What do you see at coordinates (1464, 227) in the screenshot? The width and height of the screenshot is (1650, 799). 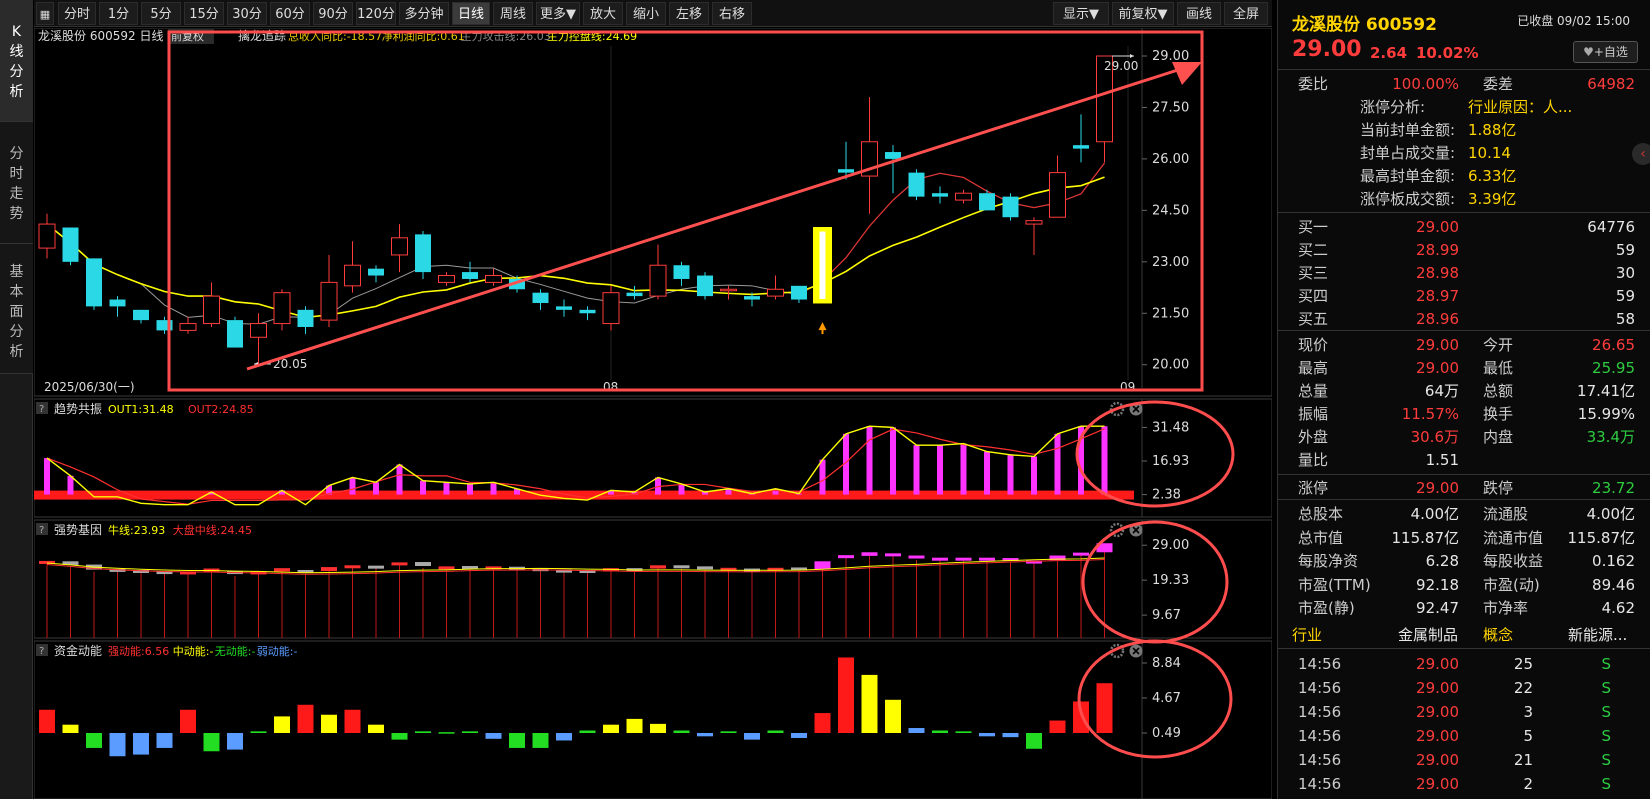 I see `bid-row: 买一 29.00 64776` at bounding box center [1464, 227].